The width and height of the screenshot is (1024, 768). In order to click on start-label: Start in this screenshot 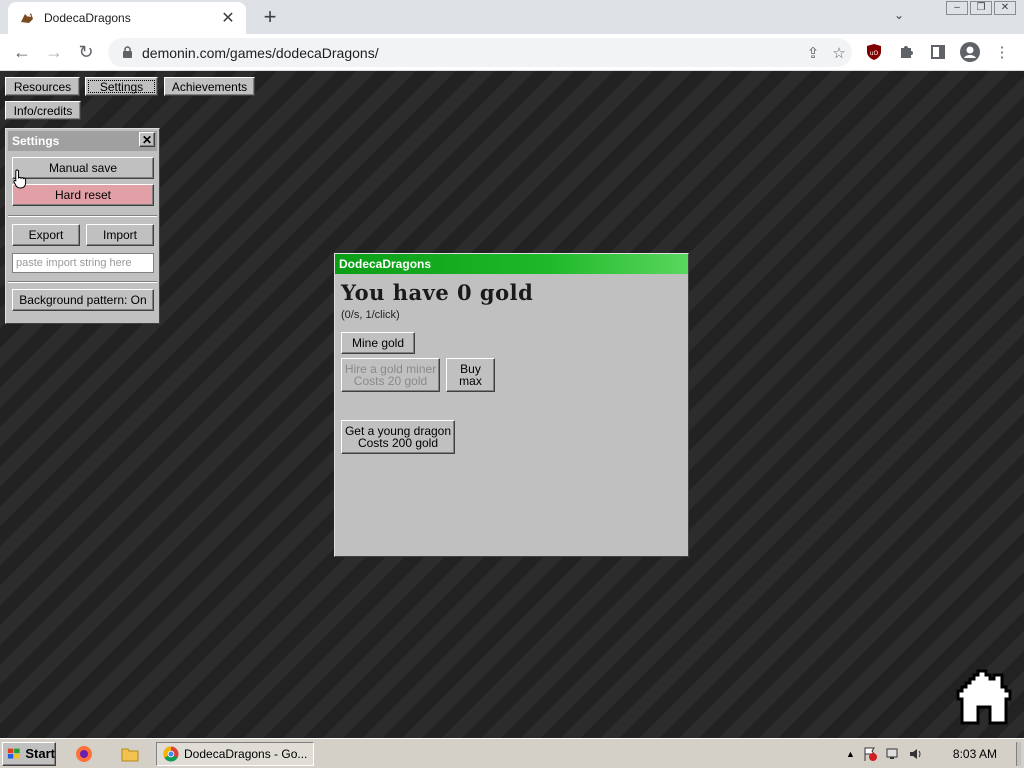, I will do `click(40, 753)`.